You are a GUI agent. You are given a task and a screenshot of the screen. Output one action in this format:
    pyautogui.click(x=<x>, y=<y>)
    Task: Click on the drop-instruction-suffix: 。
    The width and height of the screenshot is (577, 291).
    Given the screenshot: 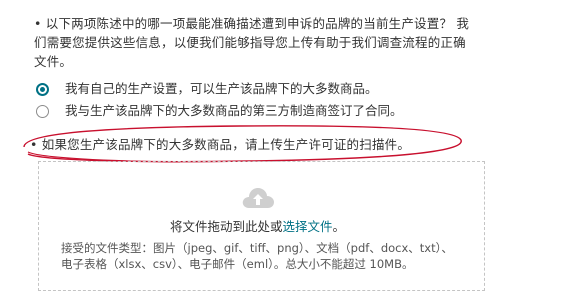 What is the action you would take?
    pyautogui.click(x=339, y=226)
    